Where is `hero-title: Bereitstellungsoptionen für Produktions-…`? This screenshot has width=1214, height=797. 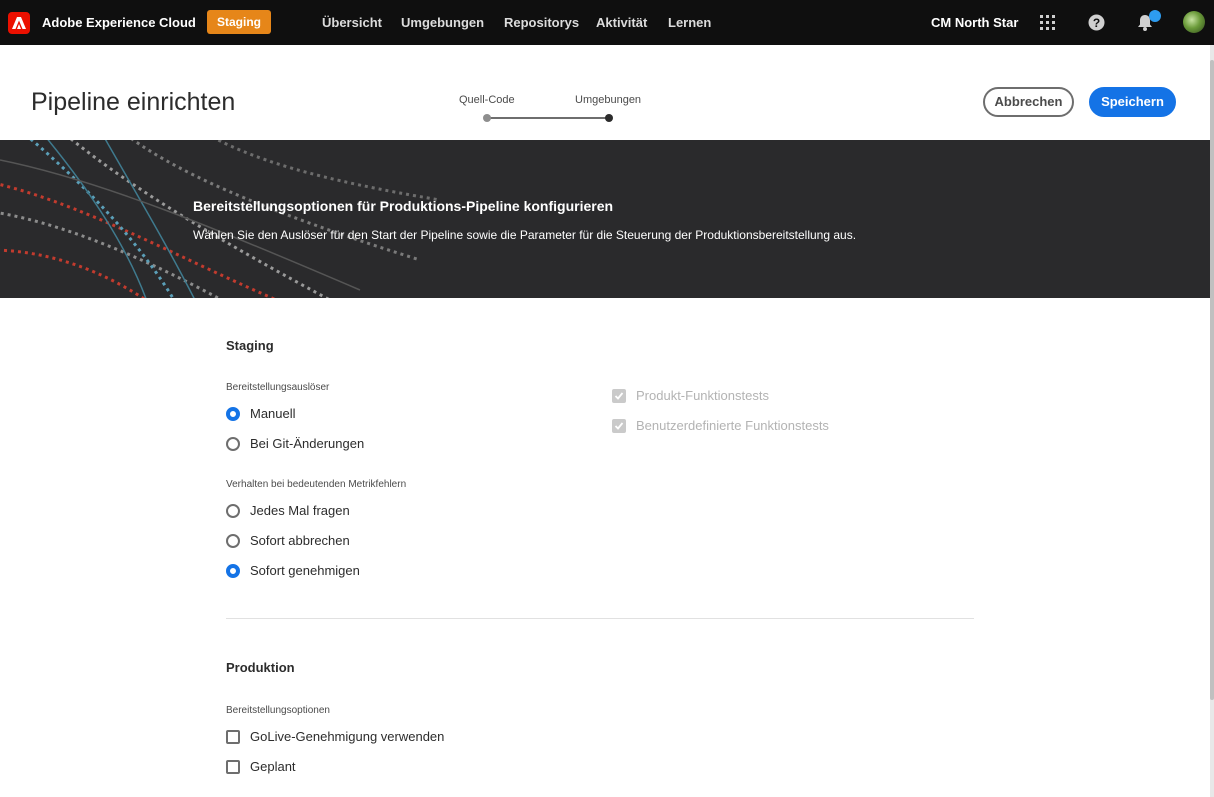 hero-title: Bereitstellungsoptionen für Produktions-… is located at coordinates (403, 206).